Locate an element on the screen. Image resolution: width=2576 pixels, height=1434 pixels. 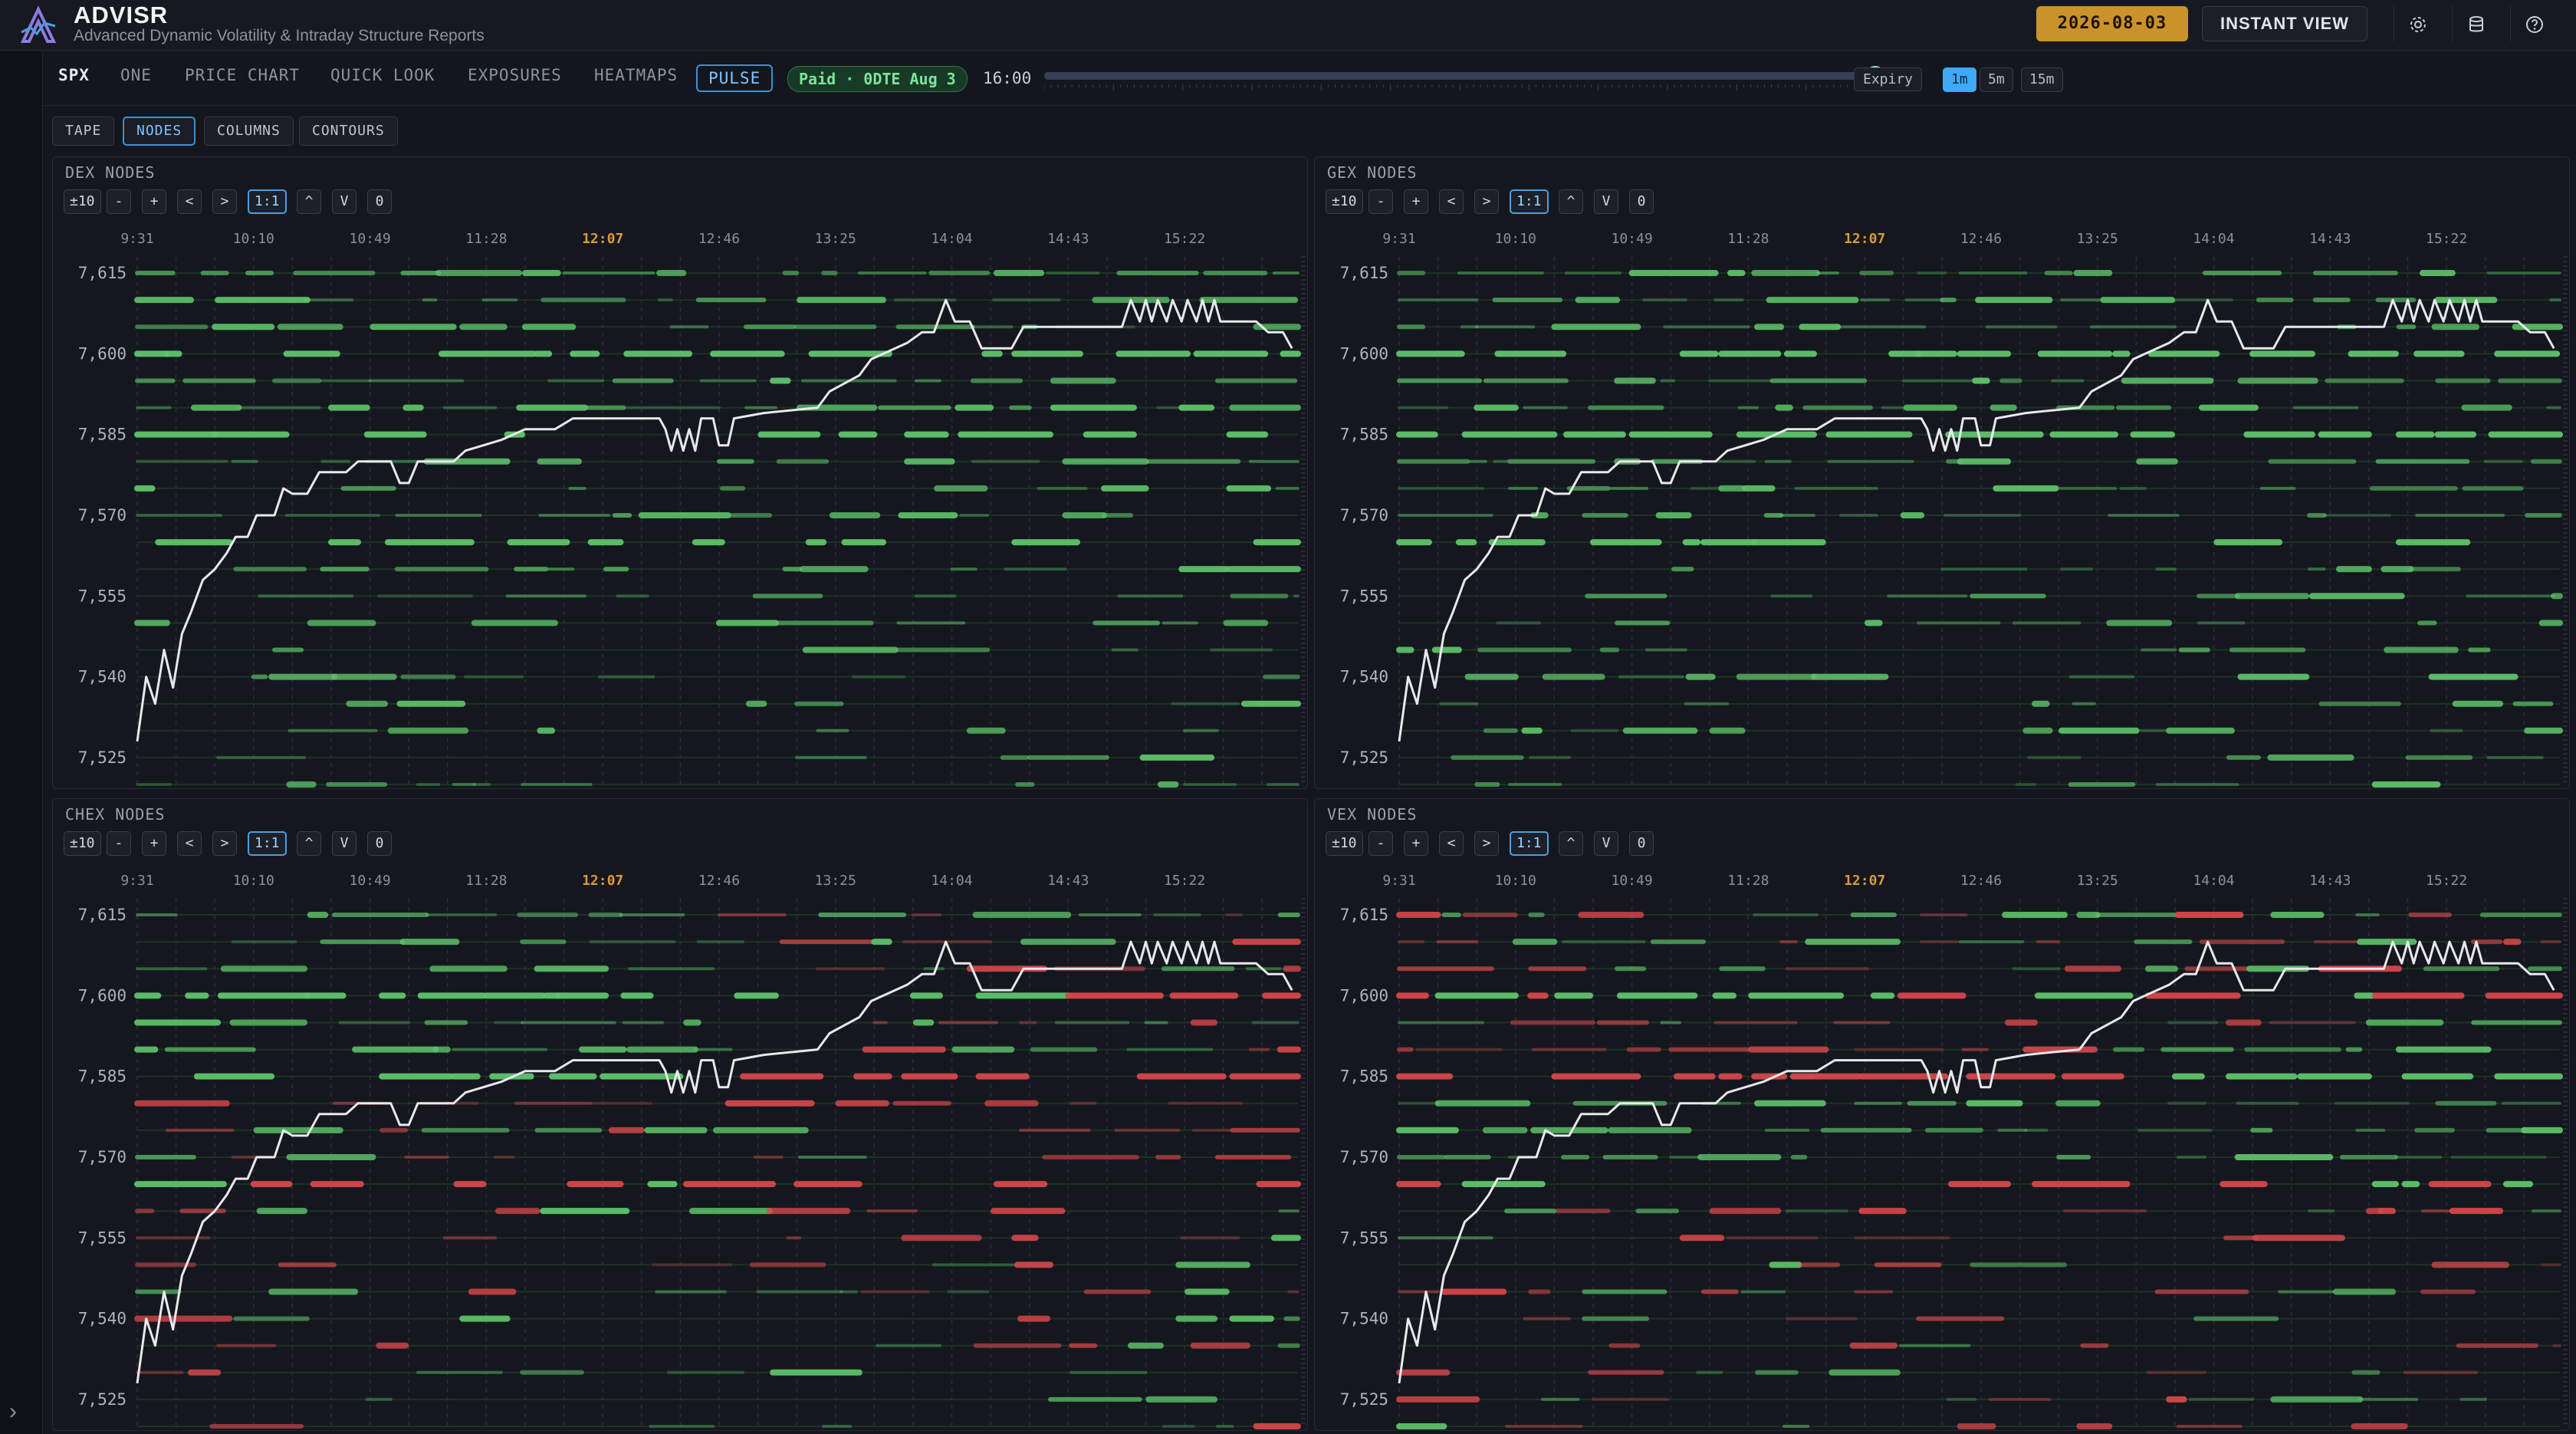
date-button: 2026-08-03 is located at coordinates (2112, 23).